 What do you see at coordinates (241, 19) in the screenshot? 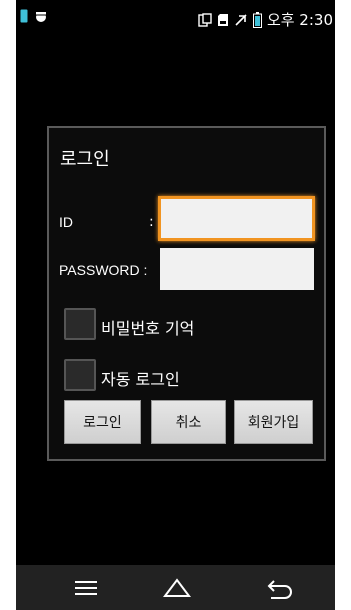
I see `airplane-mode-icon` at bounding box center [241, 19].